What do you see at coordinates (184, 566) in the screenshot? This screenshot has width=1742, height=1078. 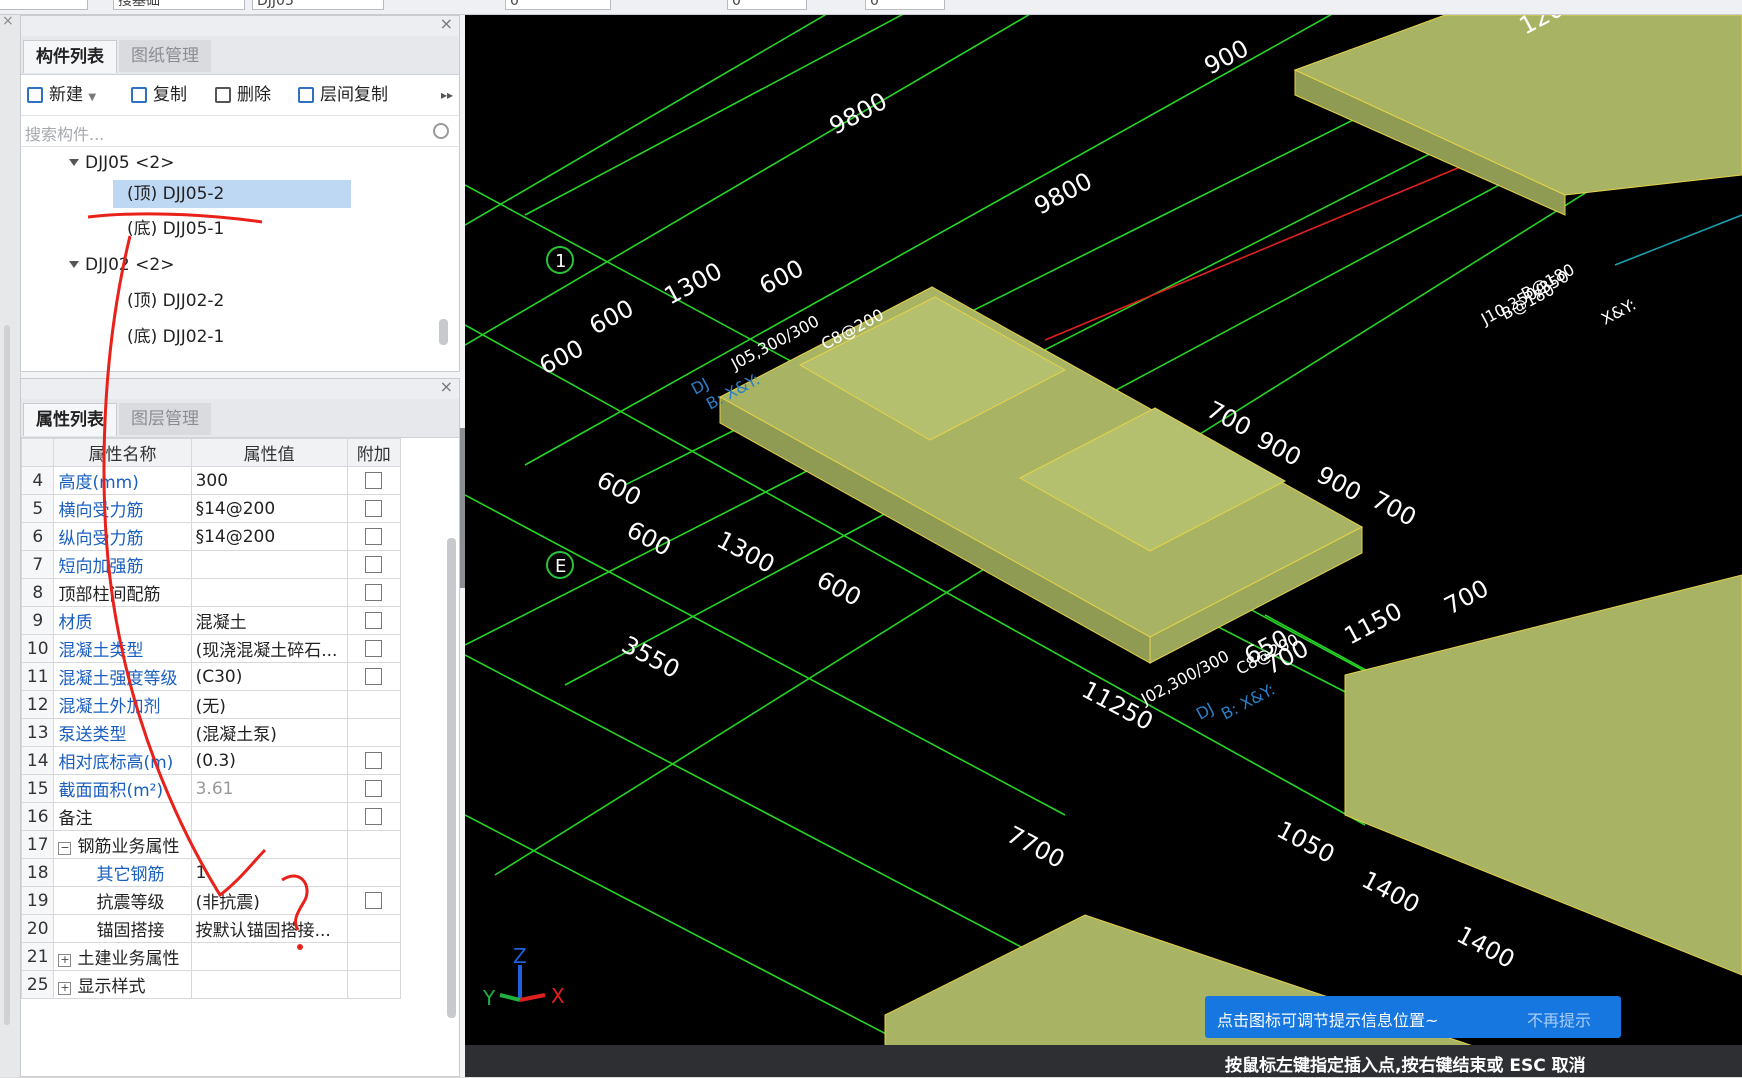 I see `red-arrow-mark` at bounding box center [184, 566].